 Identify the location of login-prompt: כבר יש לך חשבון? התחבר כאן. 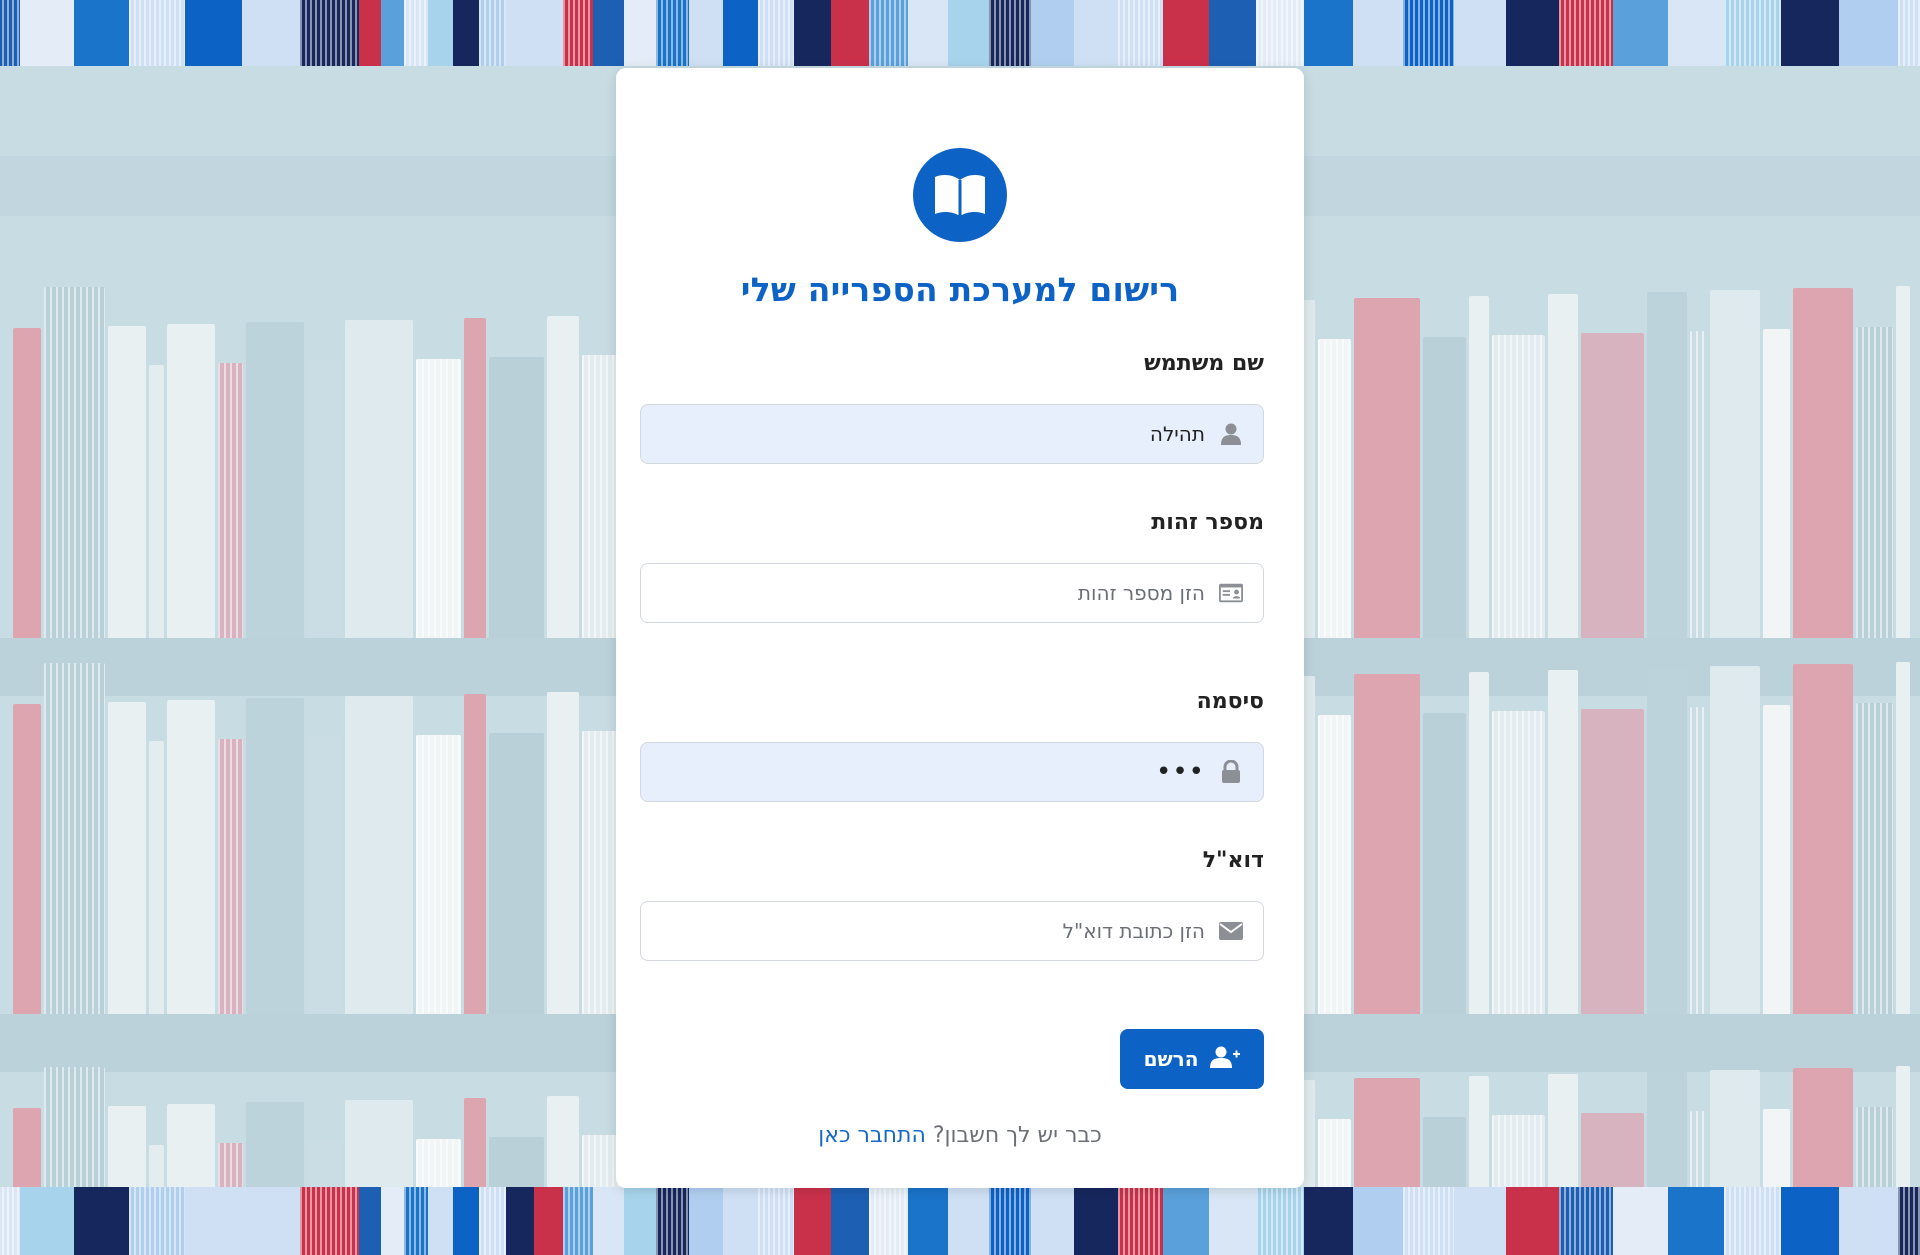
(960, 1135).